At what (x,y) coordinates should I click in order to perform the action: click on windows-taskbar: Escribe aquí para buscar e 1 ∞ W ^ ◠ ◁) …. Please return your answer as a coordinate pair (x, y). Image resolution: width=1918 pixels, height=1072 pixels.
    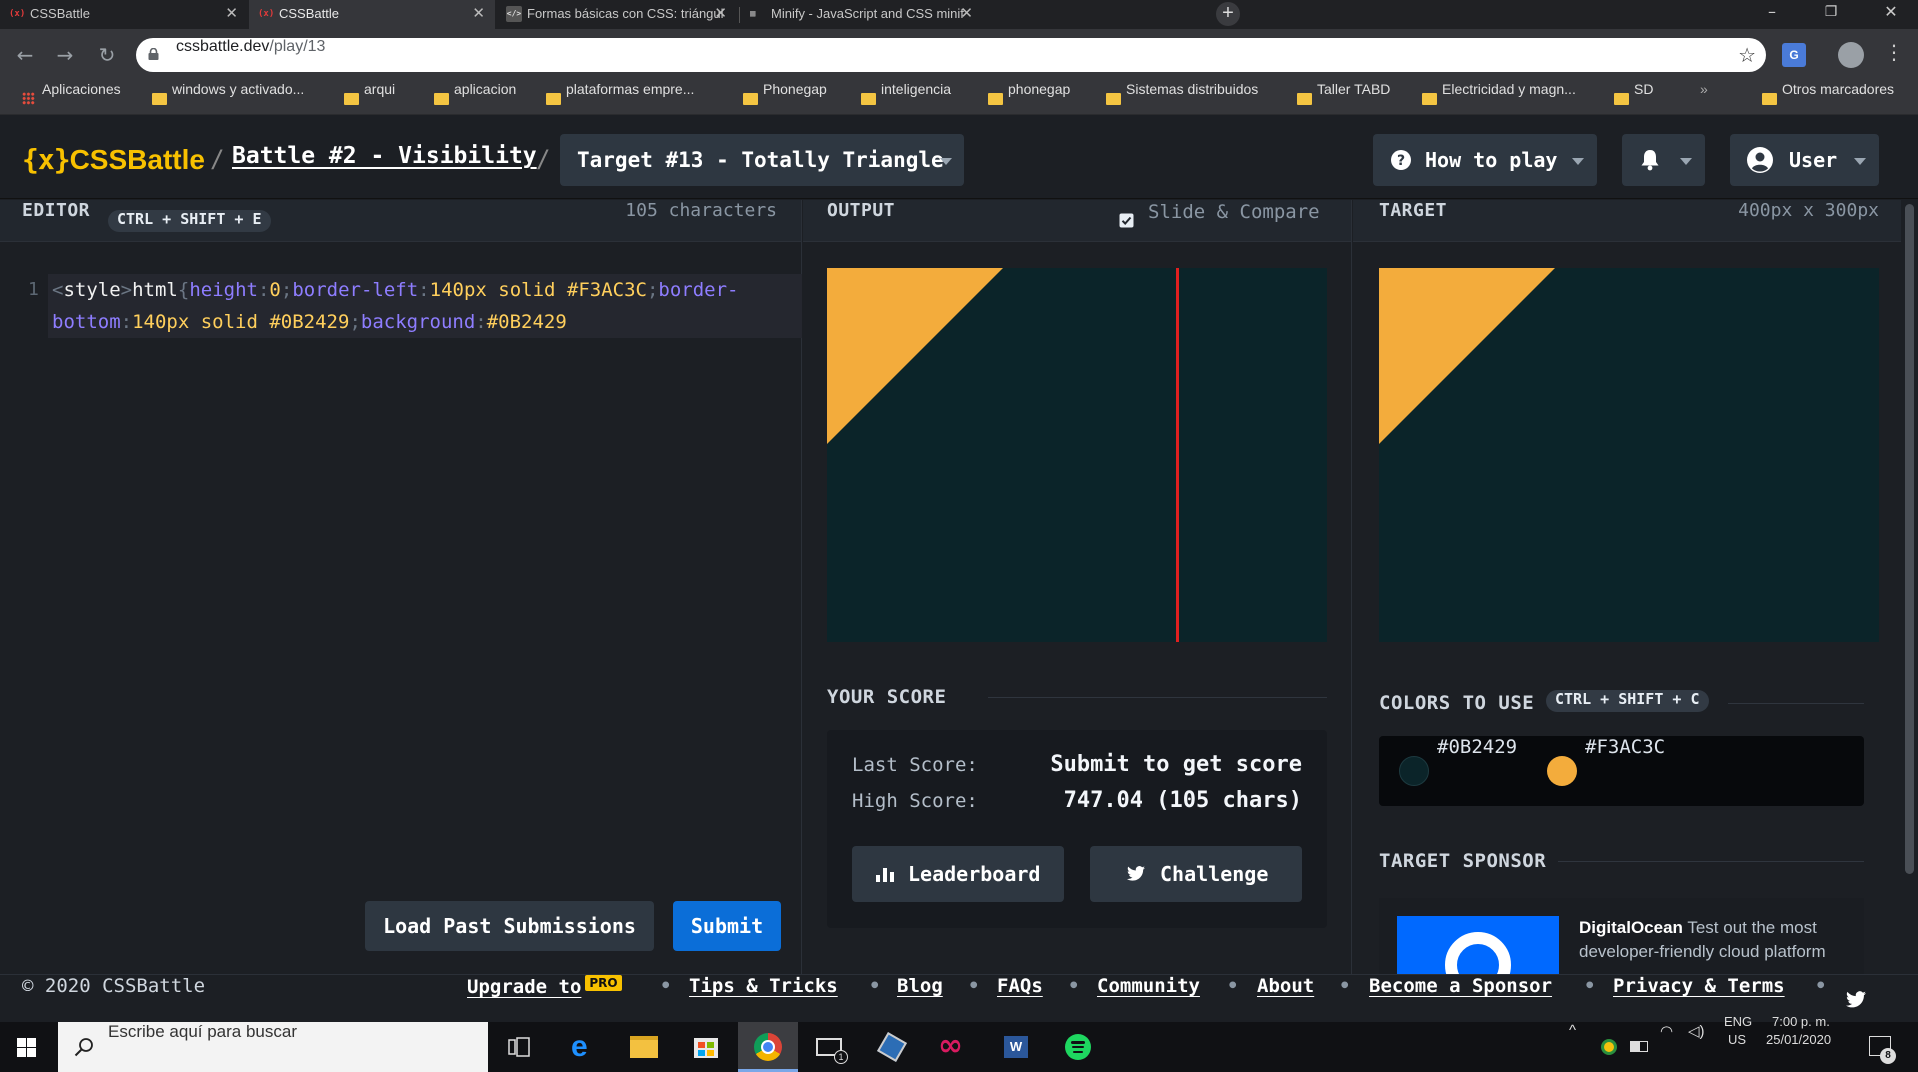
    Looking at the image, I should click on (959, 1043).